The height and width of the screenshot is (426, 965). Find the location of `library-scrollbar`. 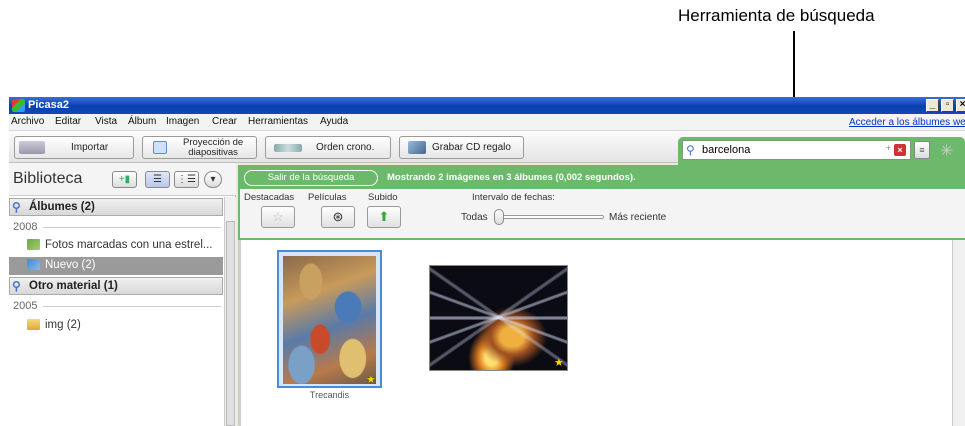

library-scrollbar is located at coordinates (230, 311).